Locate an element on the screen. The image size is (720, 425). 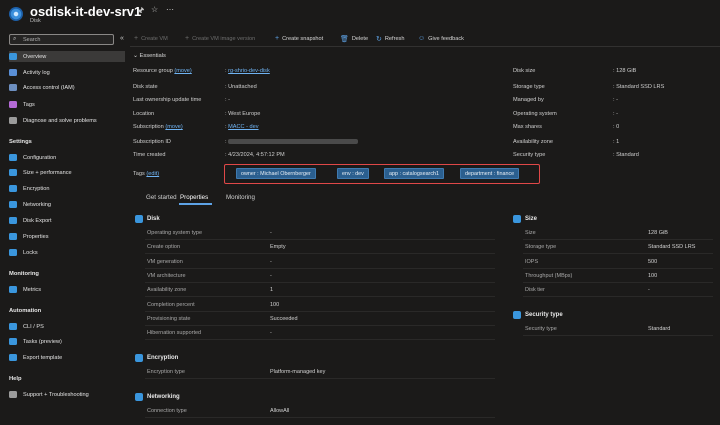
create-snapshot-button: + Create snapshot is located at coordinates (299, 38).